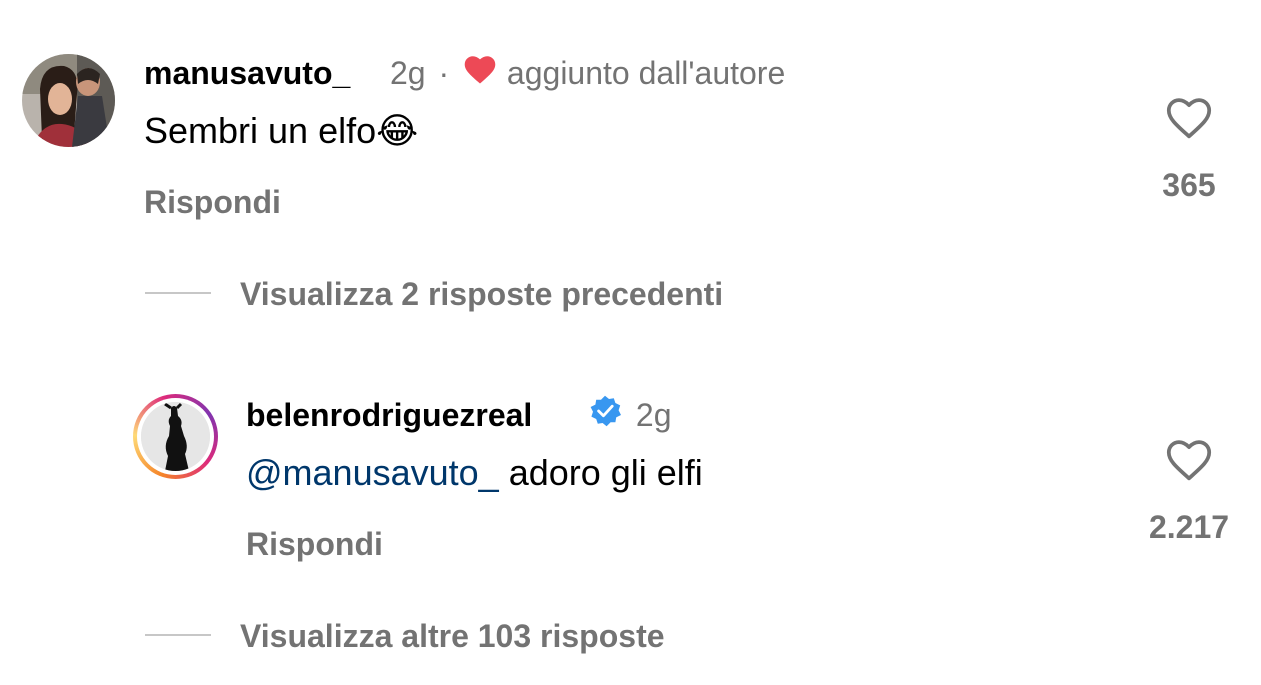 The width and height of the screenshot is (1261, 685). I want to click on comment-body: Sembri un elfo, so click(260, 130).